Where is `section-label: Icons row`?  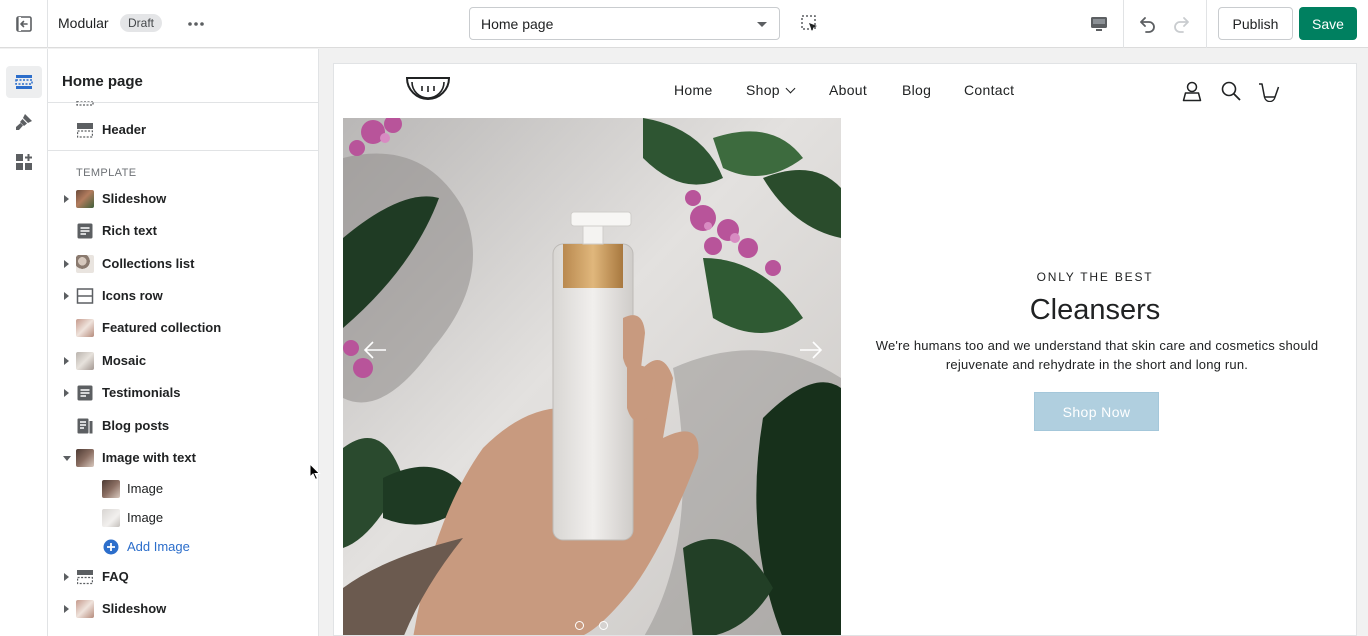
section-label: Icons row is located at coordinates (132, 295).